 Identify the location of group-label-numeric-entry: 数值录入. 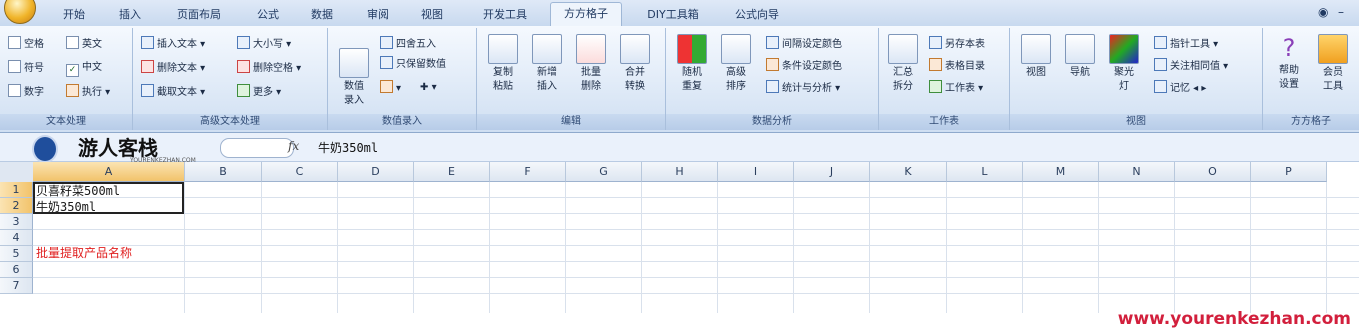
(402, 122).